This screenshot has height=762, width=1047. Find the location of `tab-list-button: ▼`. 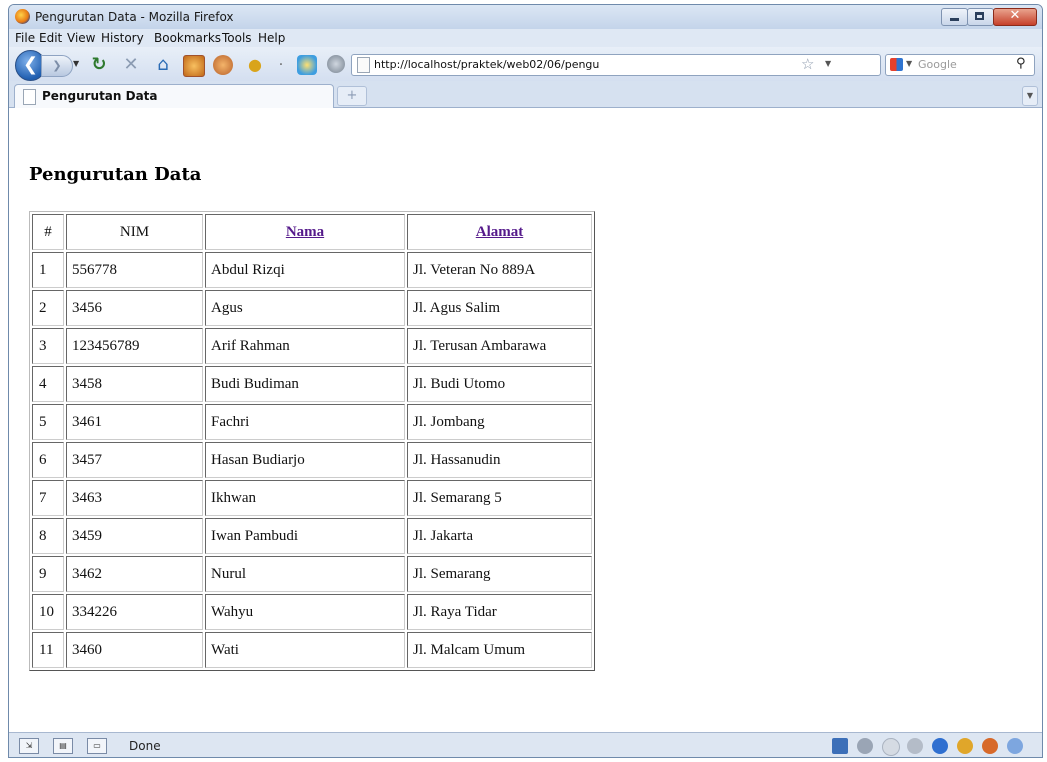

tab-list-button: ▼ is located at coordinates (1030, 96).